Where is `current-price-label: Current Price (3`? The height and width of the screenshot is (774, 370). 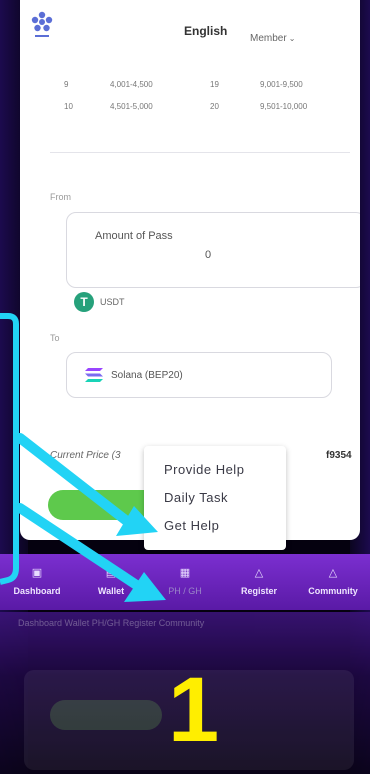 current-price-label: Current Price (3 is located at coordinates (85, 455).